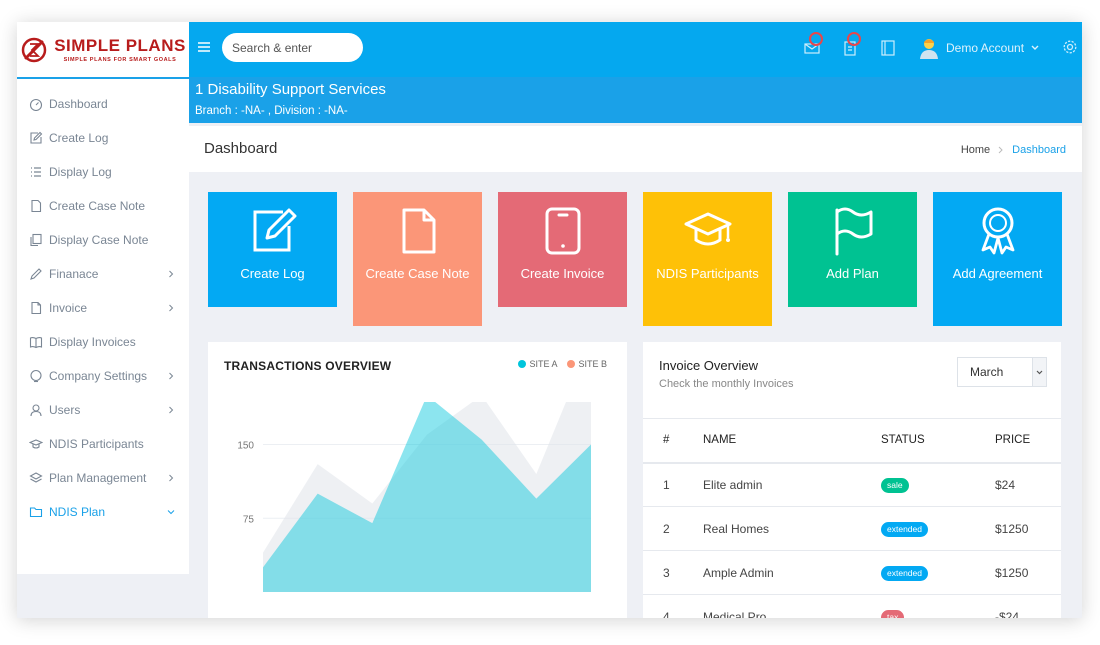  I want to click on sidebar-item-ndis-plan: NDIS Plan, so click(103, 512).